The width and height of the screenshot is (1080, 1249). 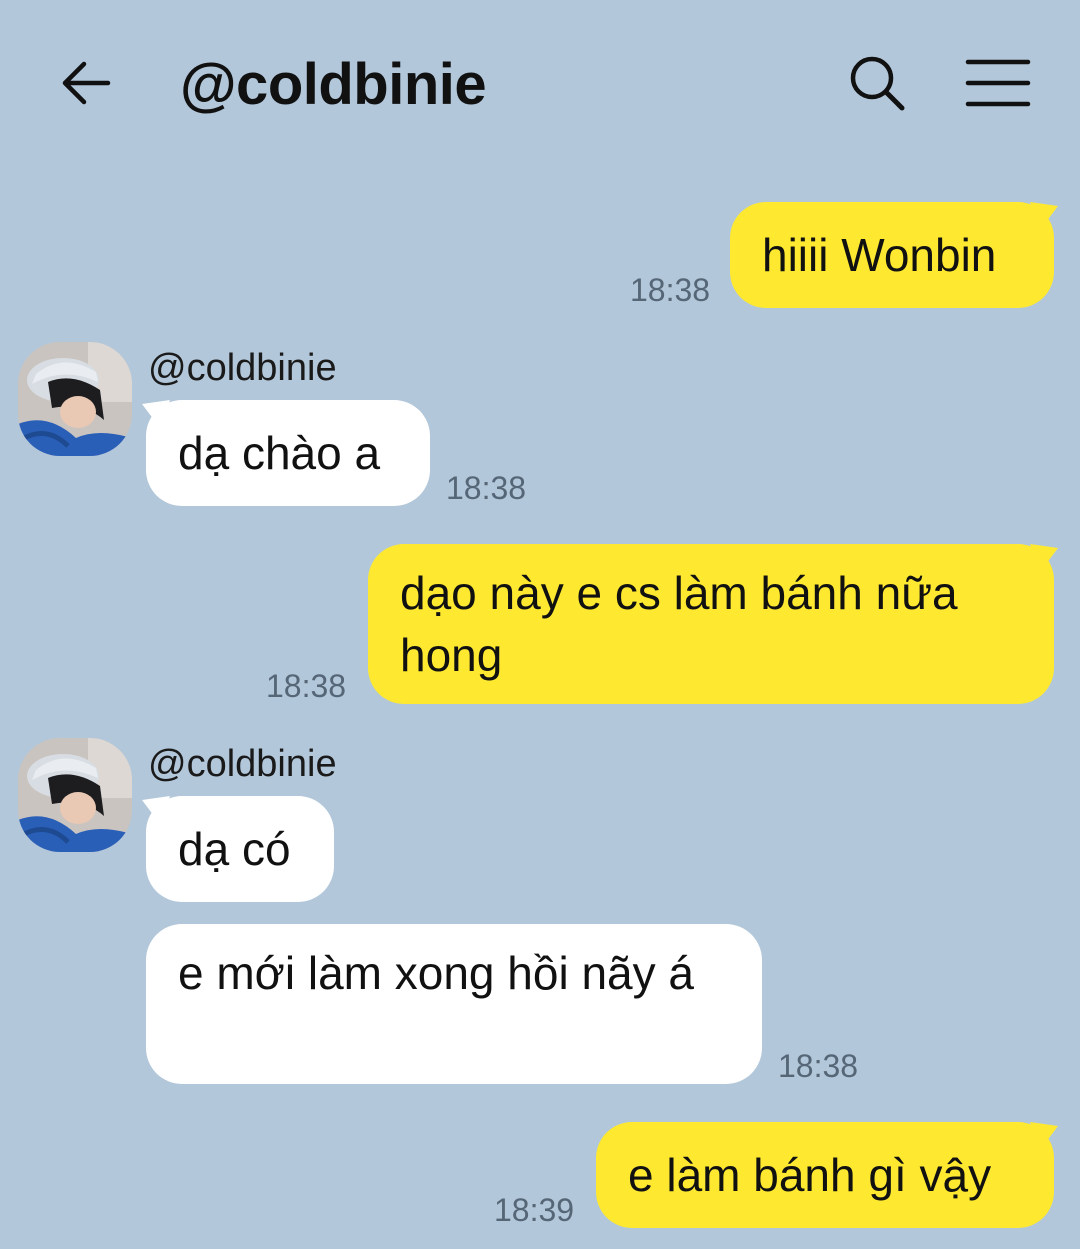 I want to click on message-text: dạo này e cs làm bánh nữa hong, so click(x=679, y=624).